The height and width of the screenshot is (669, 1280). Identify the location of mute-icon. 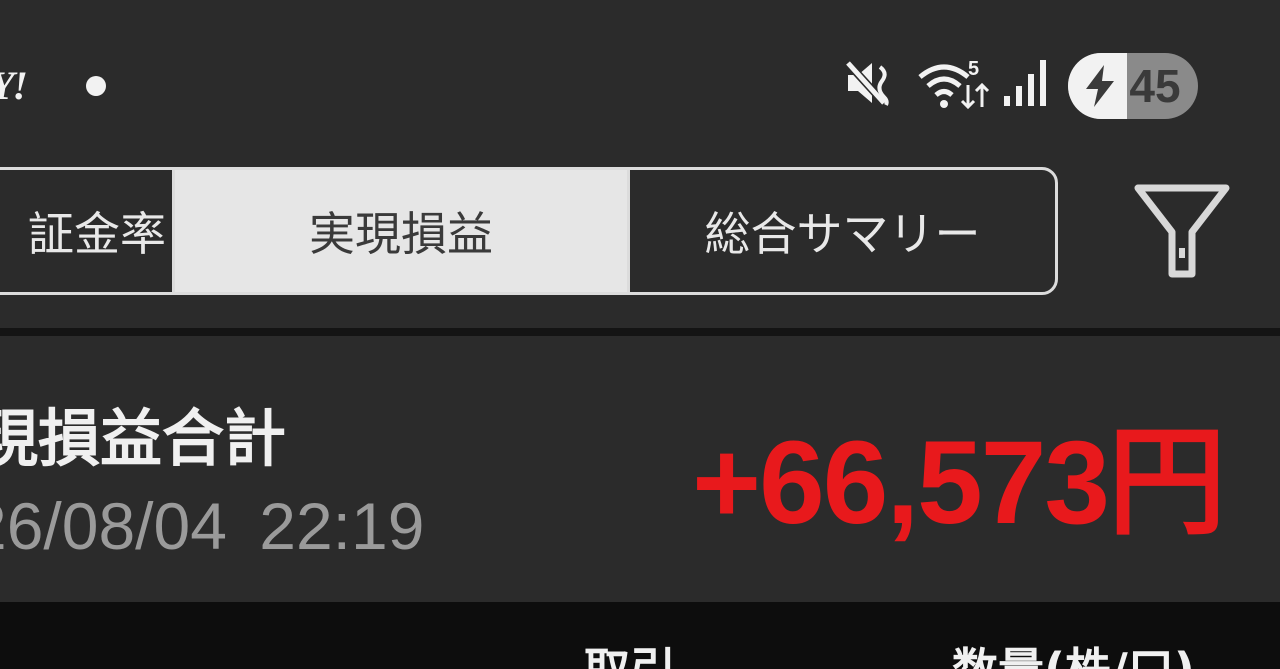
(866, 83).